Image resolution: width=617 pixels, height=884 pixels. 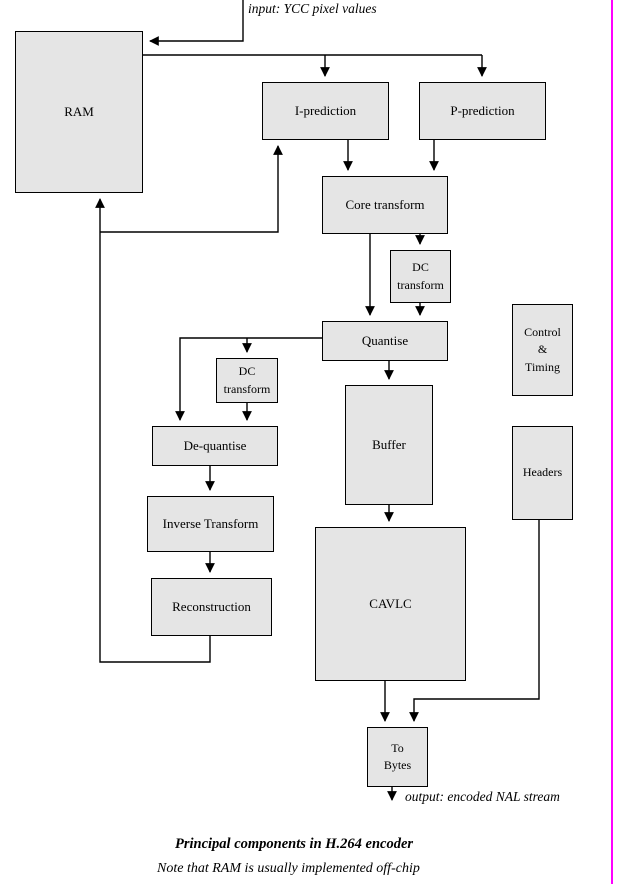 I want to click on node-control-timing-label: Control & Timing, so click(x=542, y=349).